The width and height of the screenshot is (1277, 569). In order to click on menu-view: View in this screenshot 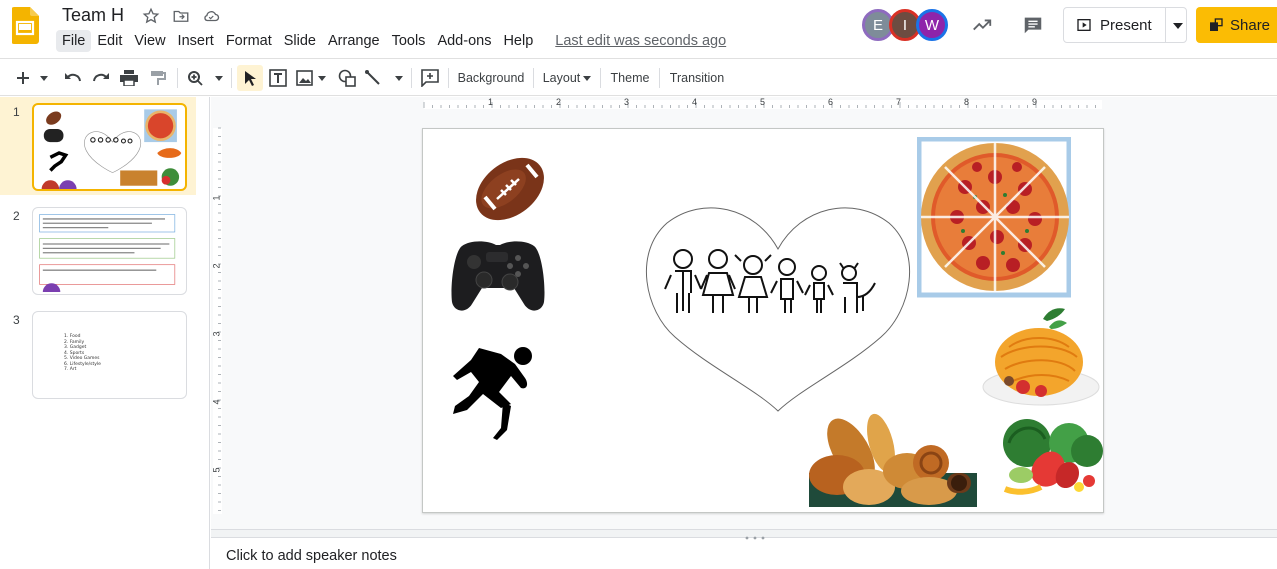, I will do `click(149, 41)`.